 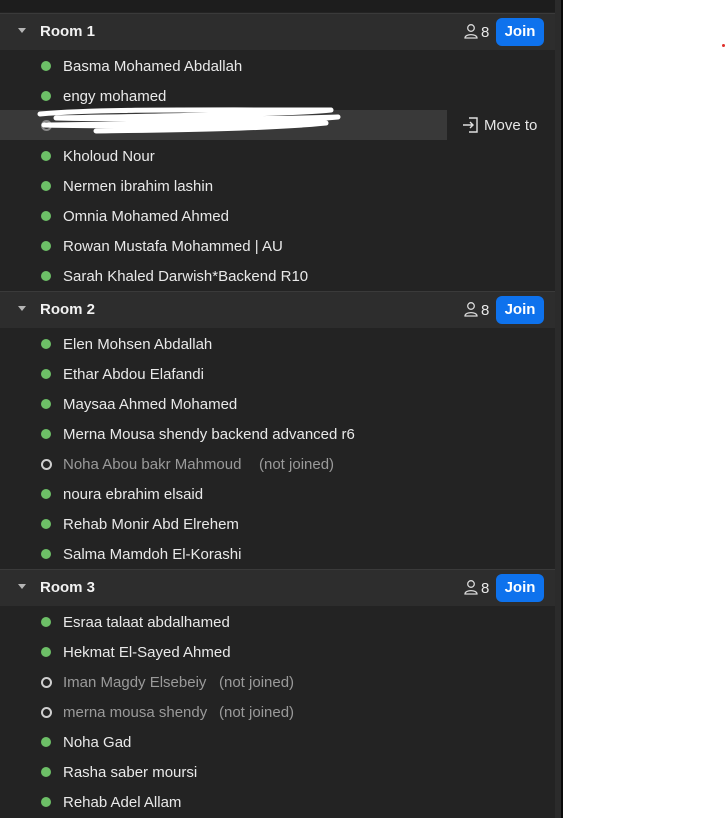 What do you see at coordinates (277, 404) in the screenshot?
I see `participant-row: Maysaa Ahmed Mohamed` at bounding box center [277, 404].